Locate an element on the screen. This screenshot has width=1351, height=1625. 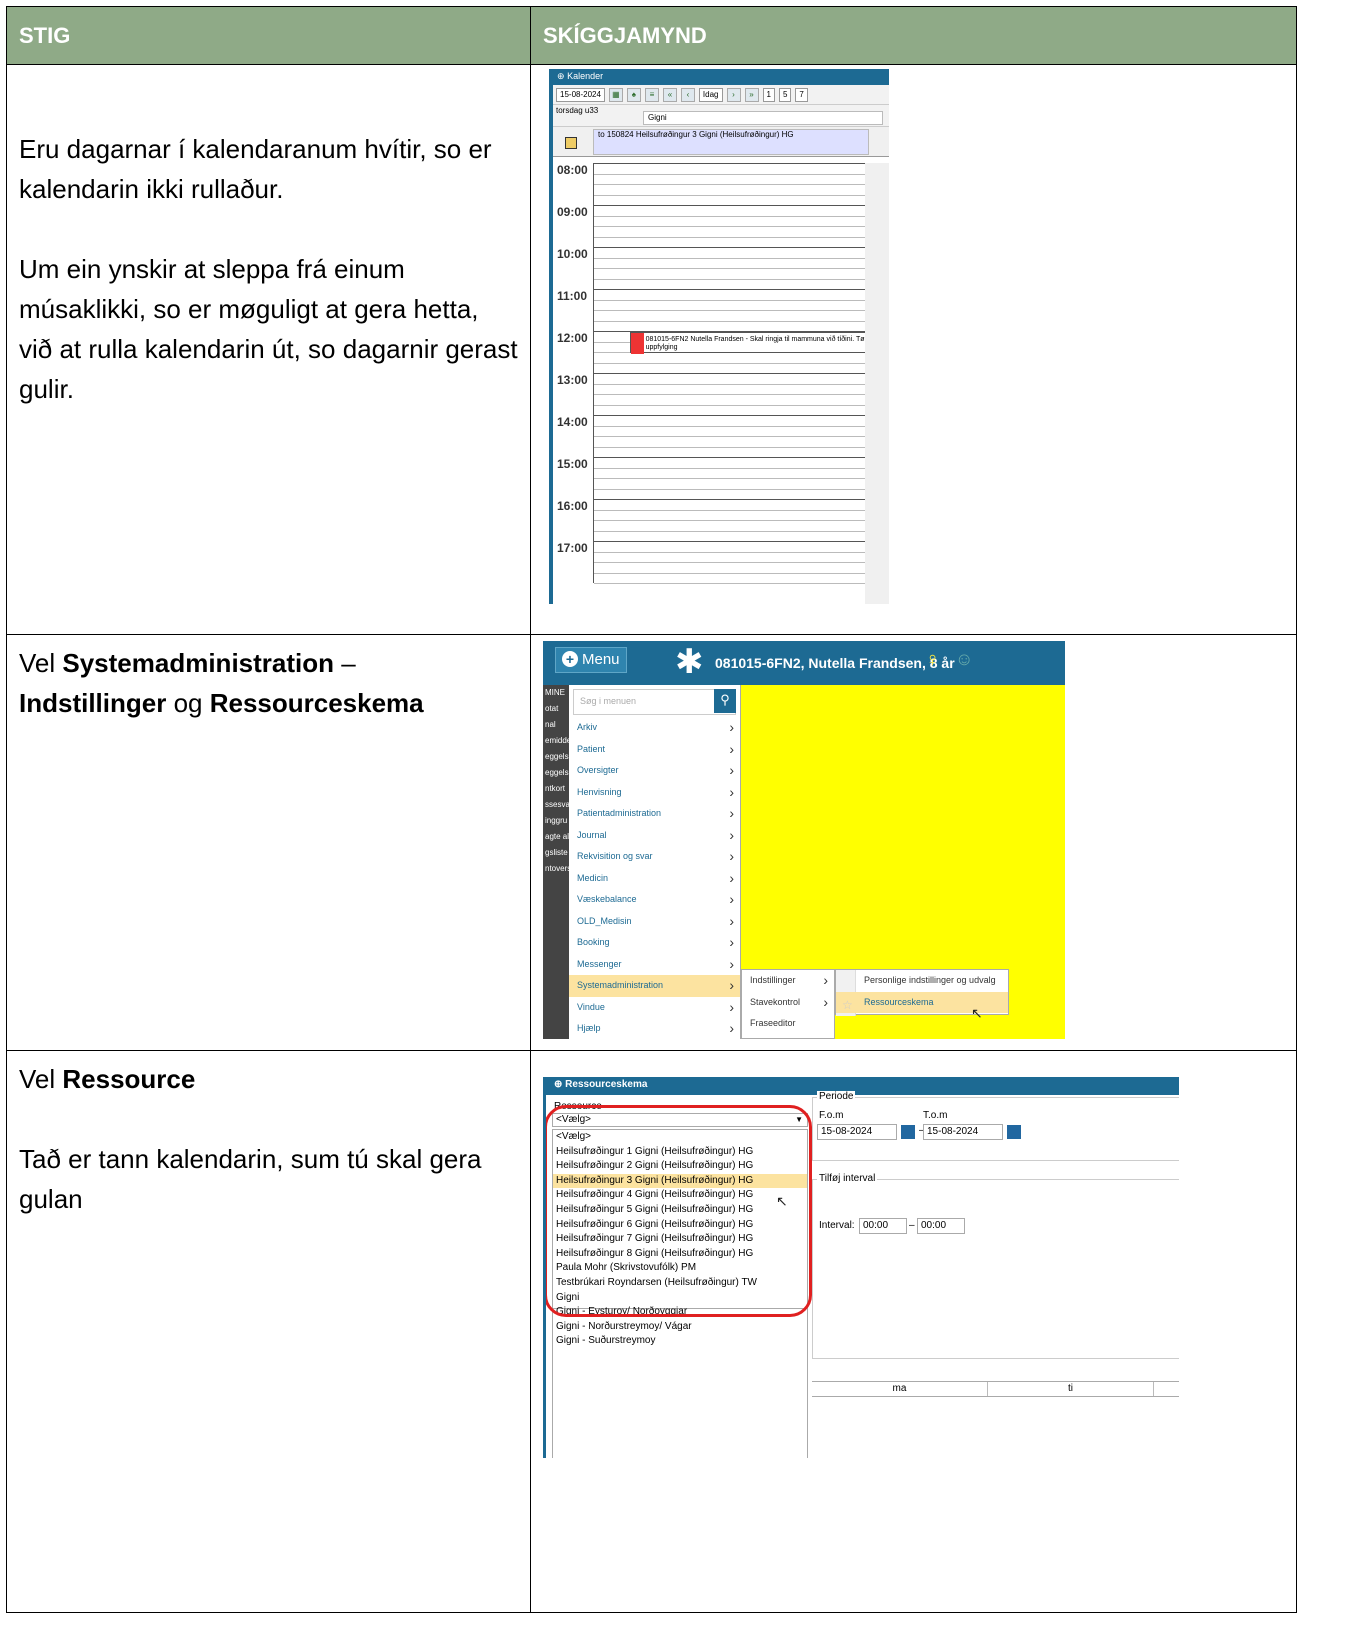
menu-item: Medicin › is located at coordinates (654, 879).